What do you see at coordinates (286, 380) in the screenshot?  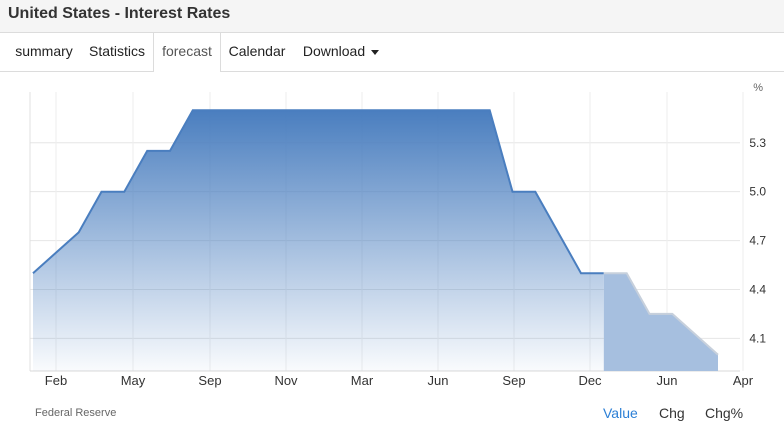 I see `x-tick-label: Nov` at bounding box center [286, 380].